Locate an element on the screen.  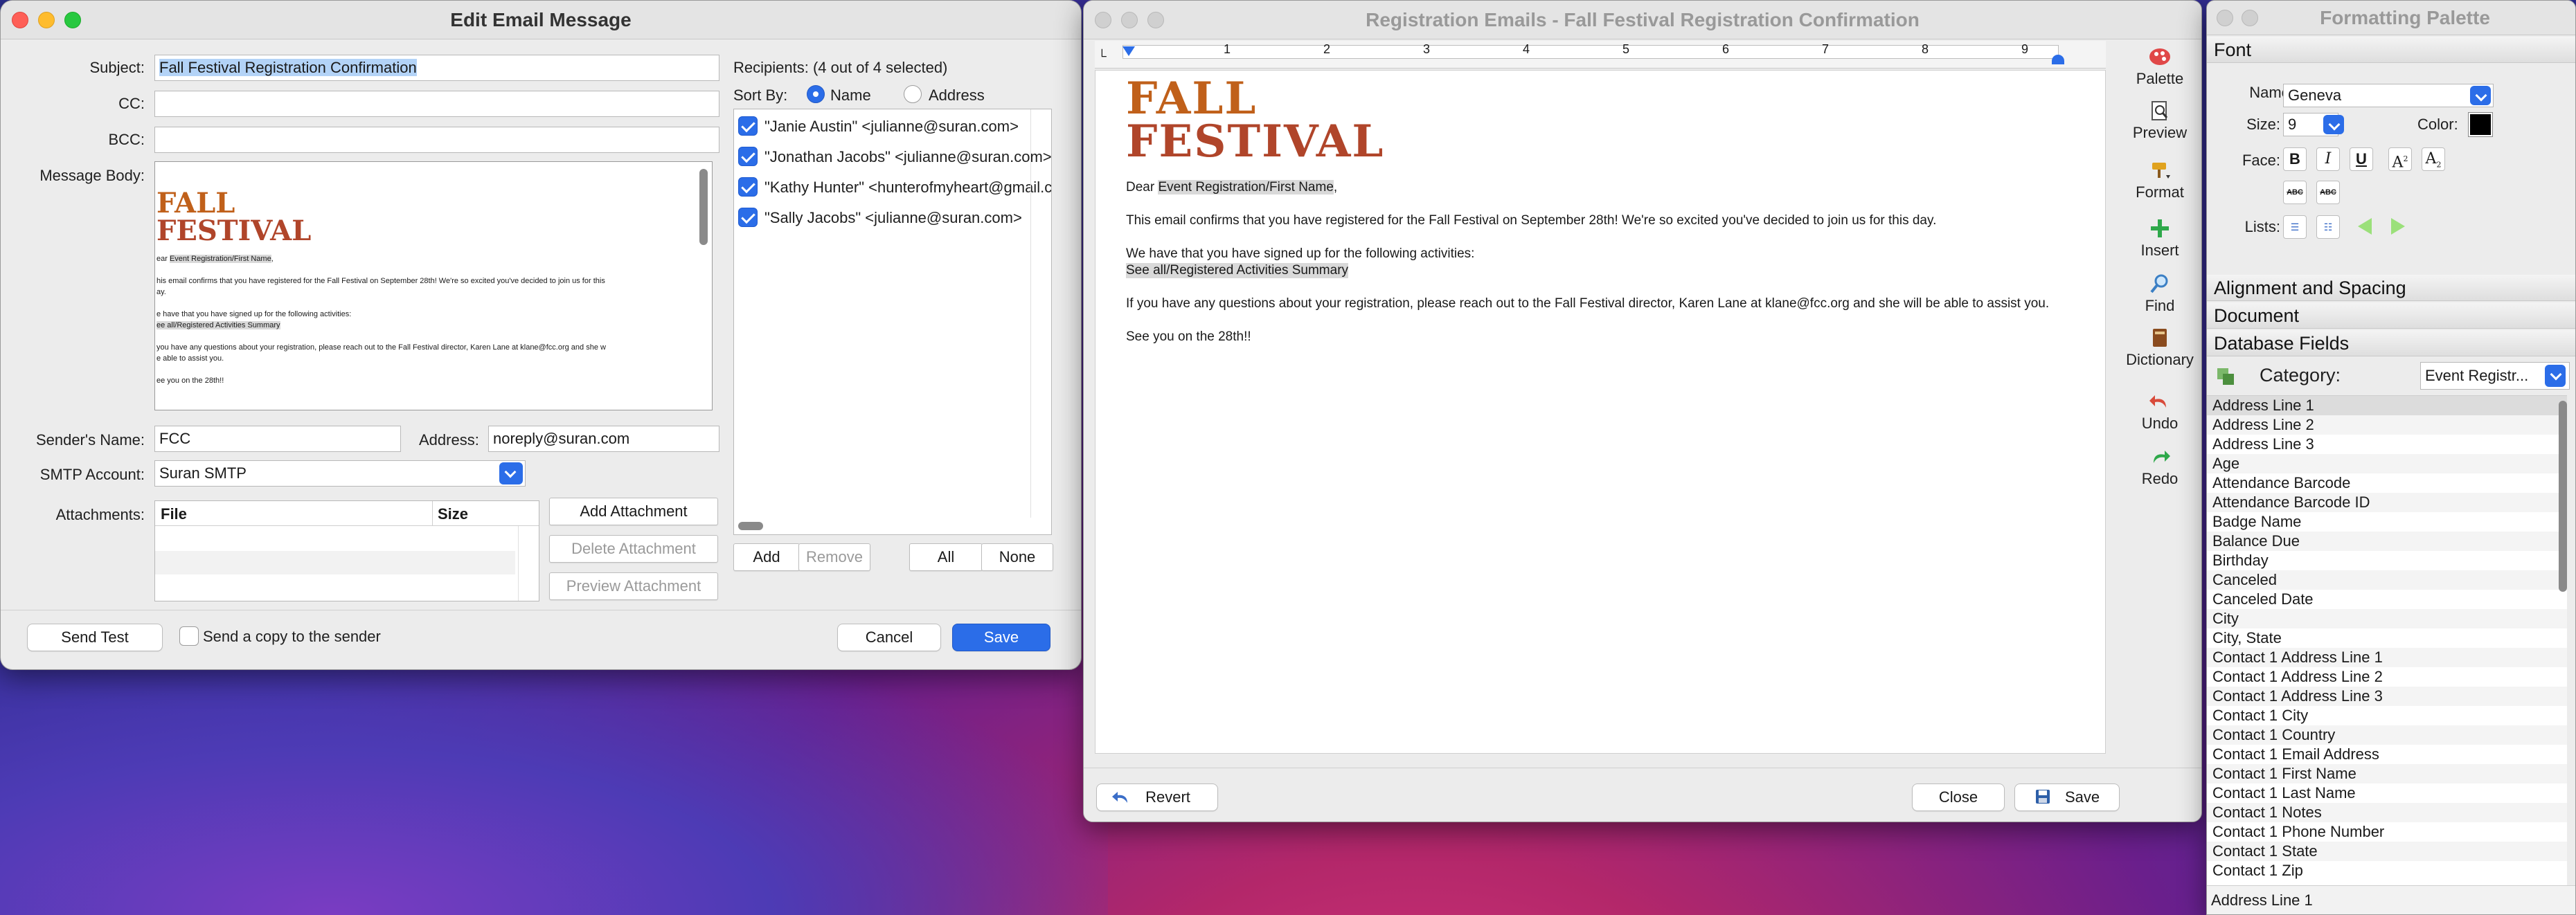
recipient-item: "Janie Austin" <julianne@suran.com> is located at coordinates (891, 127).